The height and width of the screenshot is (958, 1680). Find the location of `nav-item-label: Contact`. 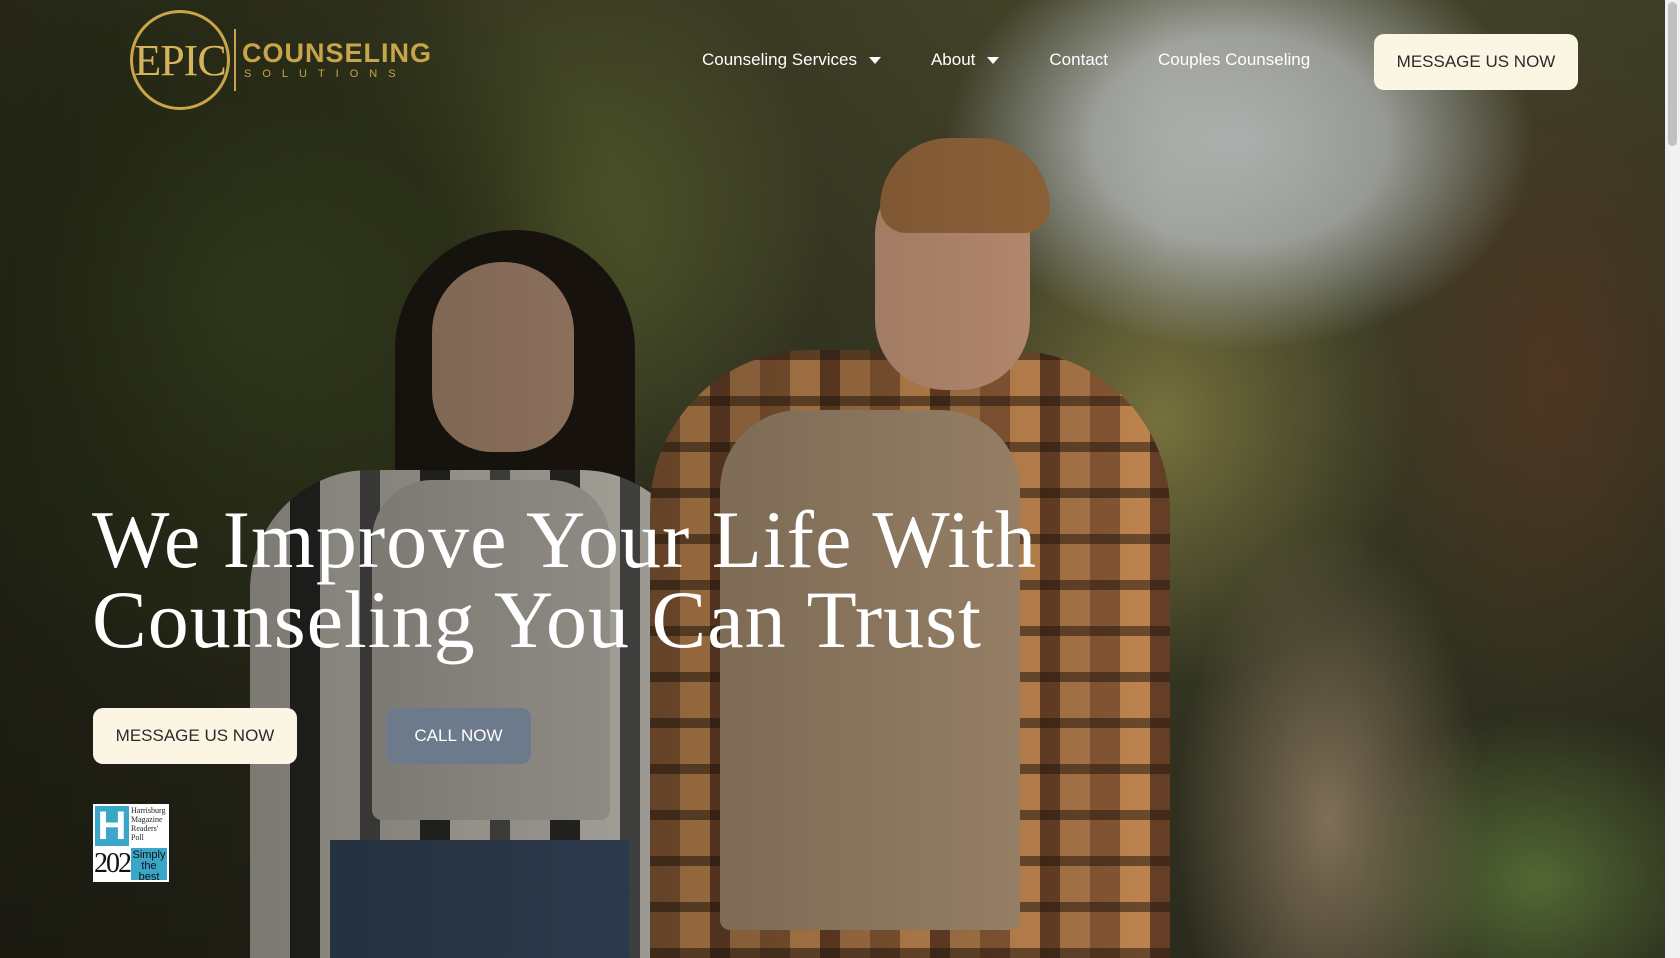

nav-item-label: Contact is located at coordinates (1078, 59).